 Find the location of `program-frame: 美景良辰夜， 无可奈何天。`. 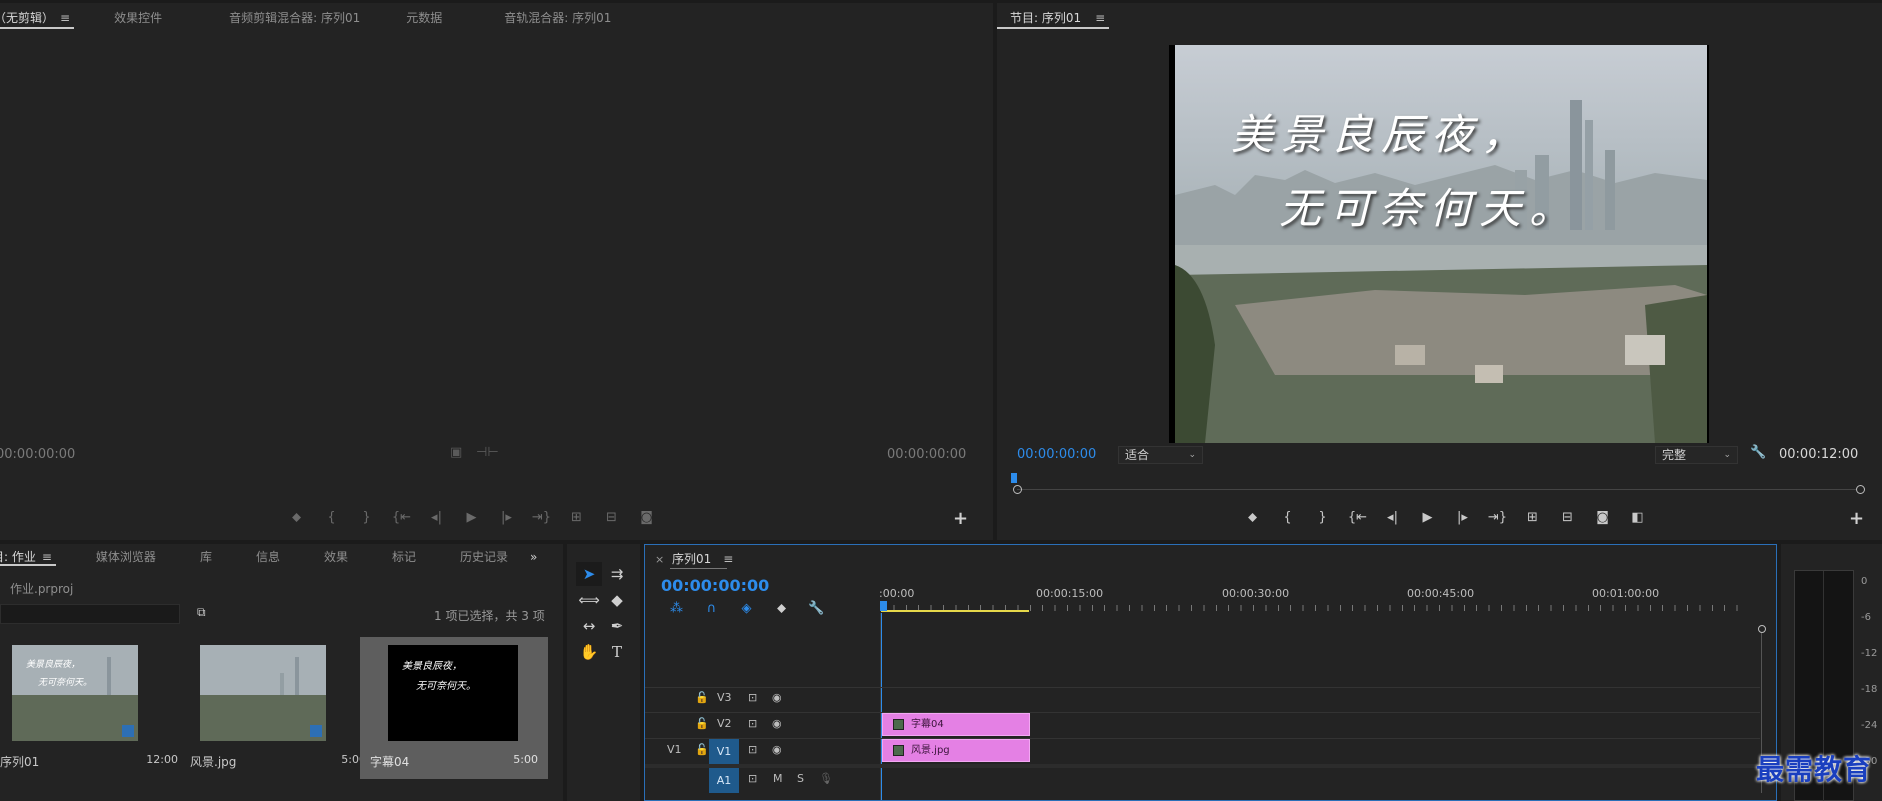

program-frame: 美景良辰夜， 无可奈何天。 is located at coordinates (1439, 244).